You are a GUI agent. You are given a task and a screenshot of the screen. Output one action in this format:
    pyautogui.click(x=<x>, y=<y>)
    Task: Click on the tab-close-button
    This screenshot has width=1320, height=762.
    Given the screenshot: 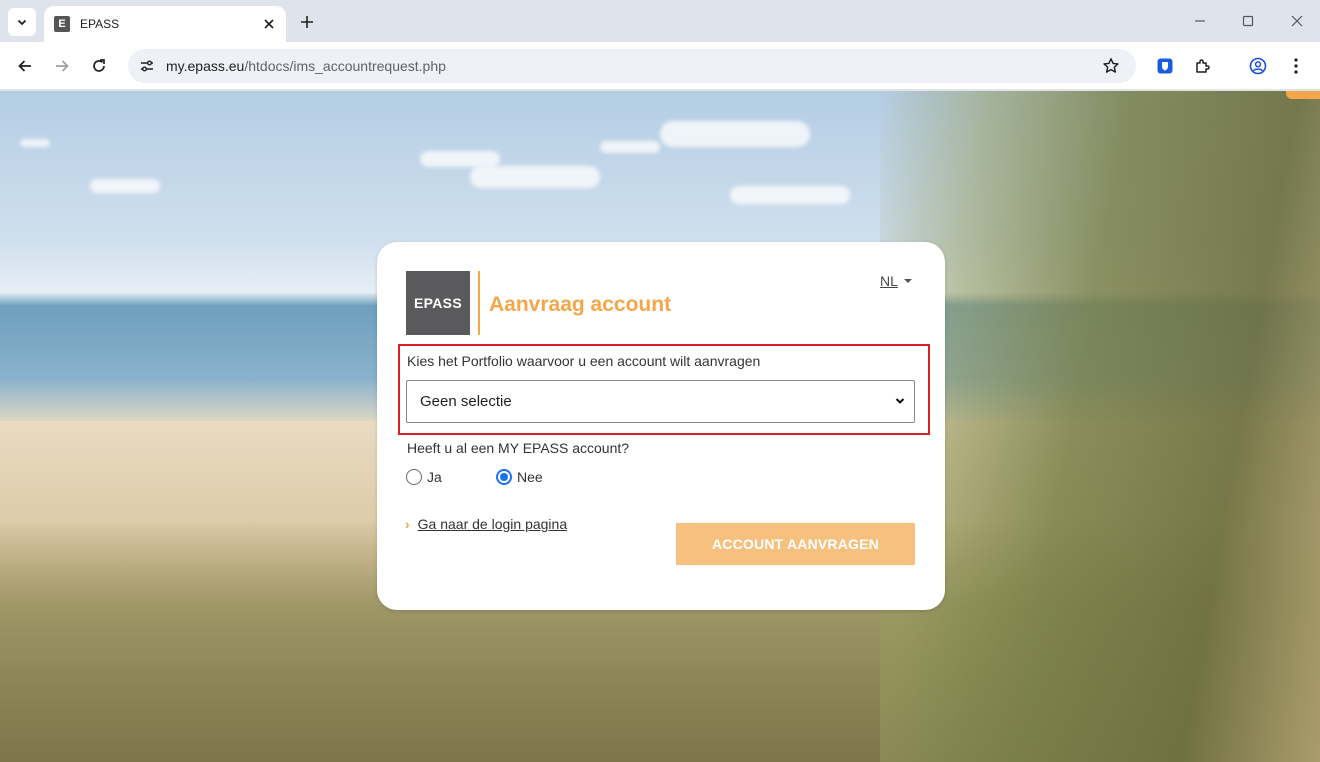 What is the action you would take?
    pyautogui.click(x=269, y=24)
    